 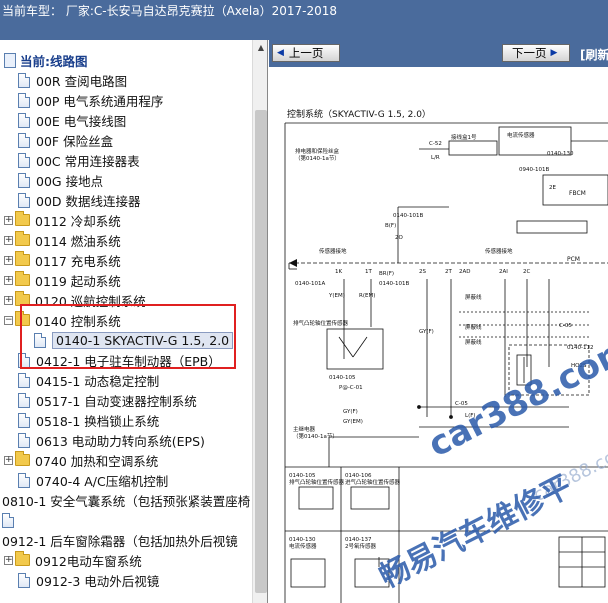 I want to click on scroll-up-arrow-icon: ▲, so click(x=260, y=48).